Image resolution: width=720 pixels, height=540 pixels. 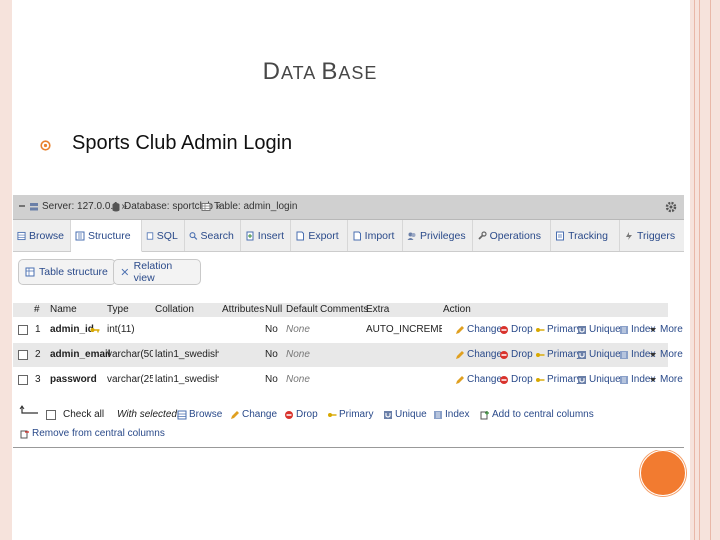 What do you see at coordinates (157, 272) in the screenshot?
I see `relation-view-button: Relation view` at bounding box center [157, 272].